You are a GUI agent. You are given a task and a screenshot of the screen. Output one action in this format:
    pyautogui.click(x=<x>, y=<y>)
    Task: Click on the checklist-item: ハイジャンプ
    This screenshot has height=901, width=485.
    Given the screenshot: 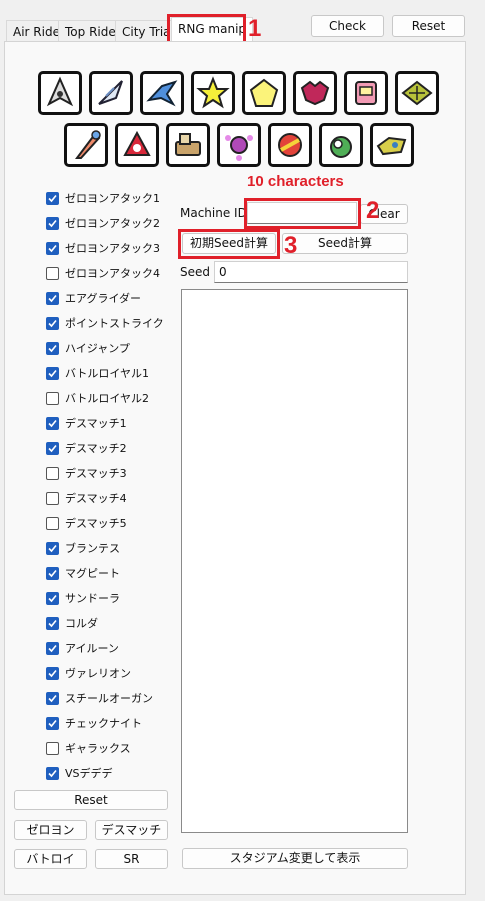 What is the action you would take?
    pyautogui.click(x=88, y=348)
    